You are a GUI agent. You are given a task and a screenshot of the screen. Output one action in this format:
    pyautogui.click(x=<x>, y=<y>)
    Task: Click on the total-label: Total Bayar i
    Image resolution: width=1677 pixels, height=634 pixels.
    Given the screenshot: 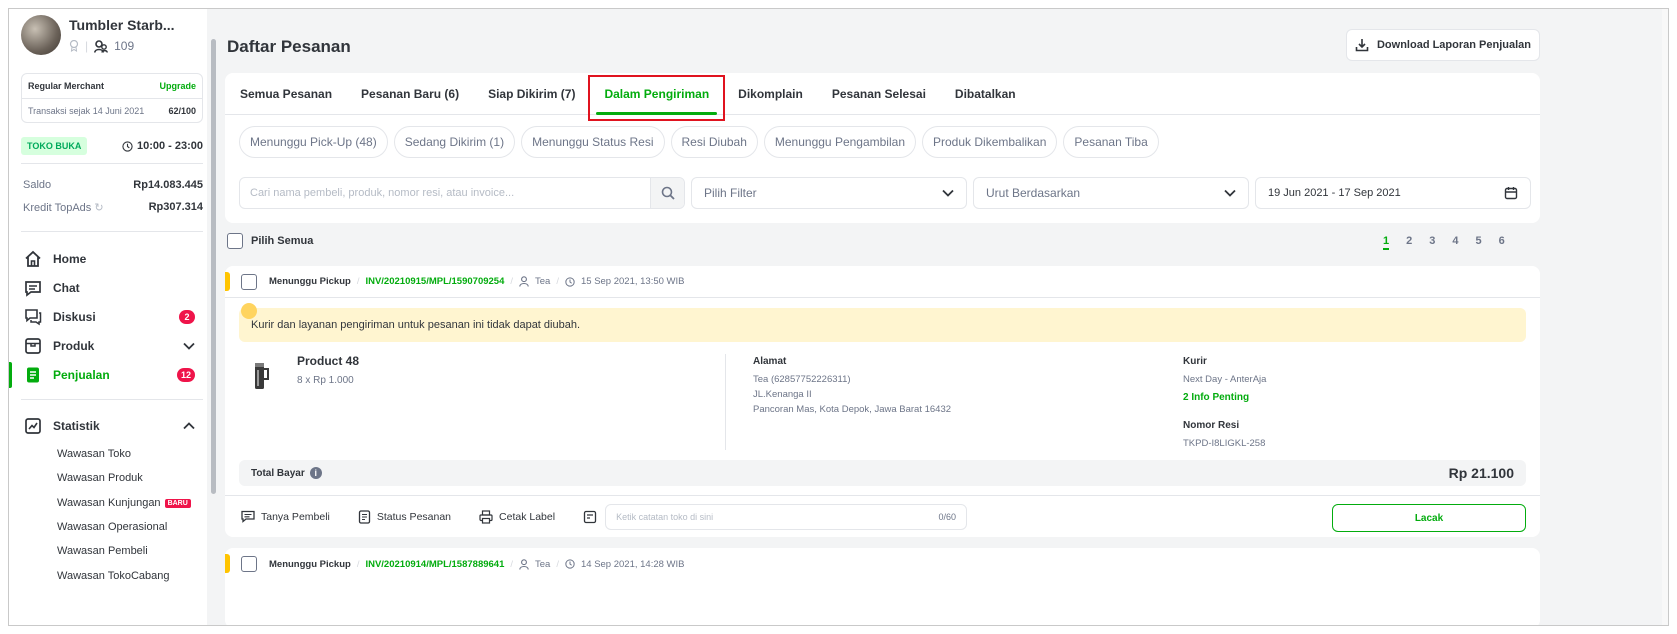 What is the action you would take?
    pyautogui.click(x=286, y=473)
    